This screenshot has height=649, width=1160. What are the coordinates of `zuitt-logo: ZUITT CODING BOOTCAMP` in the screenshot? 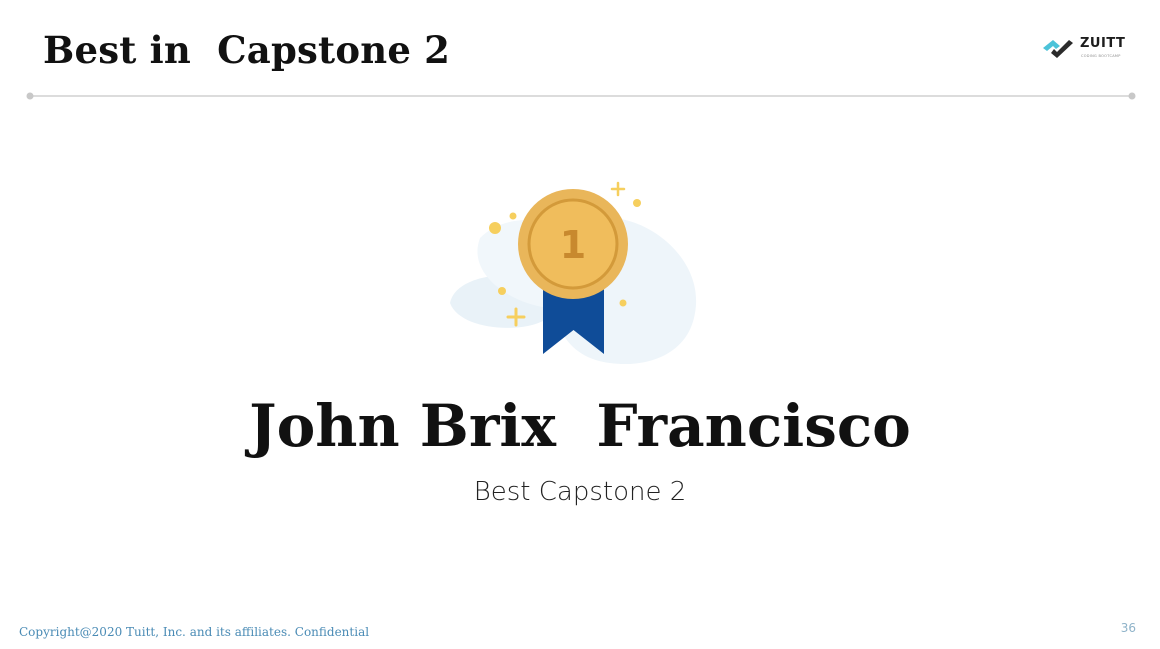 It's located at (1085, 49).